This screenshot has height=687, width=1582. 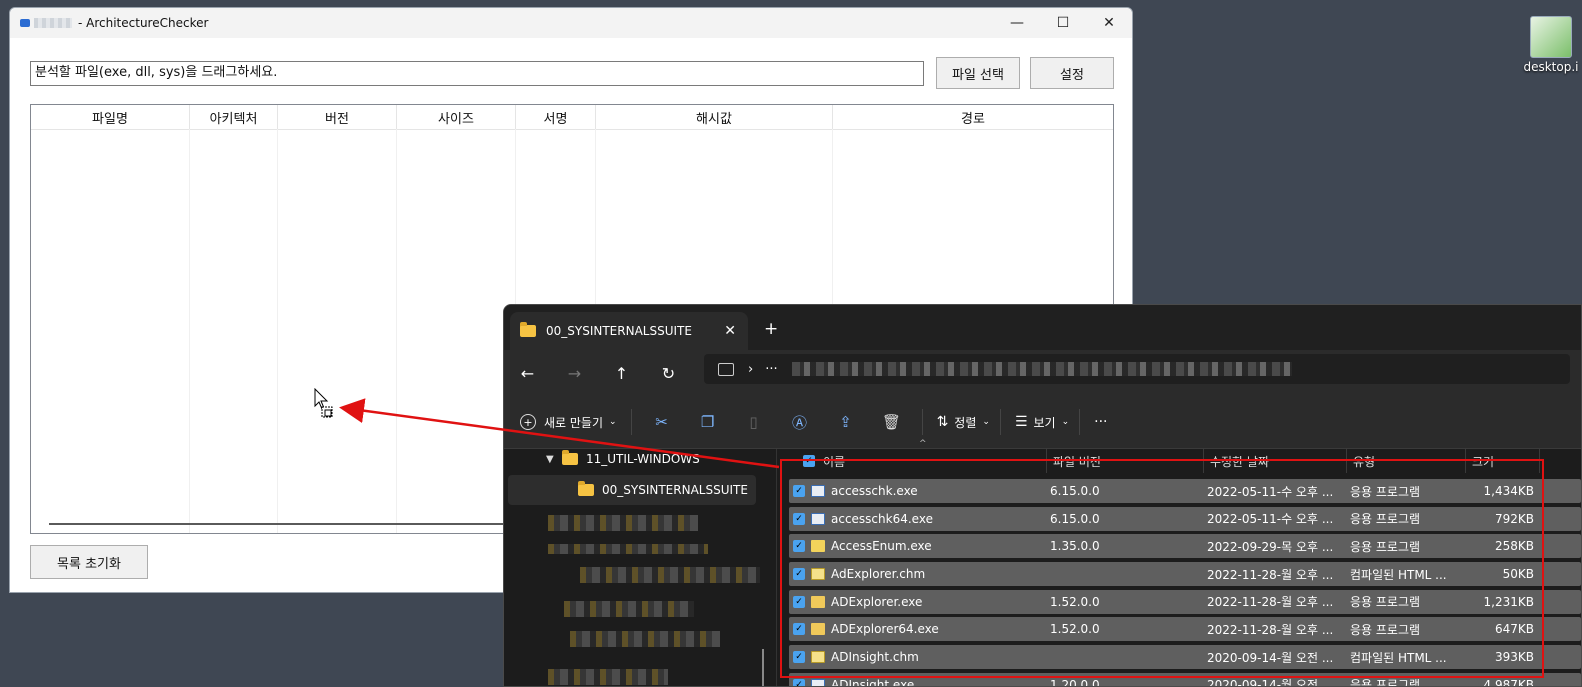 What do you see at coordinates (559, 433) in the screenshot?
I see `drag-arrow-icon` at bounding box center [559, 433].